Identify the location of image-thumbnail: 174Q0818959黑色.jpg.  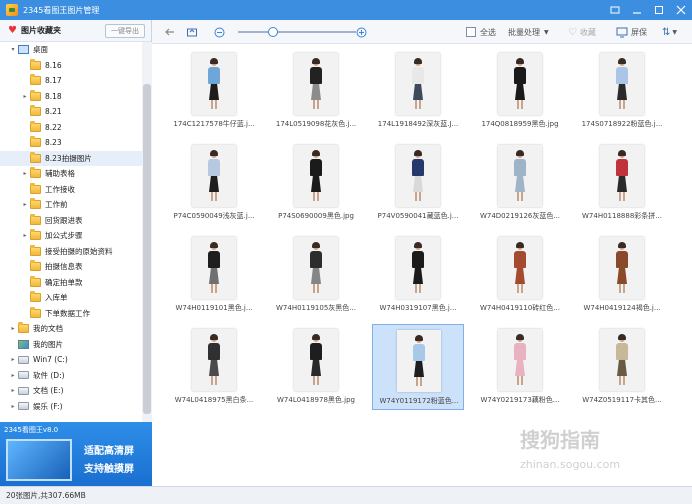
(520, 91).